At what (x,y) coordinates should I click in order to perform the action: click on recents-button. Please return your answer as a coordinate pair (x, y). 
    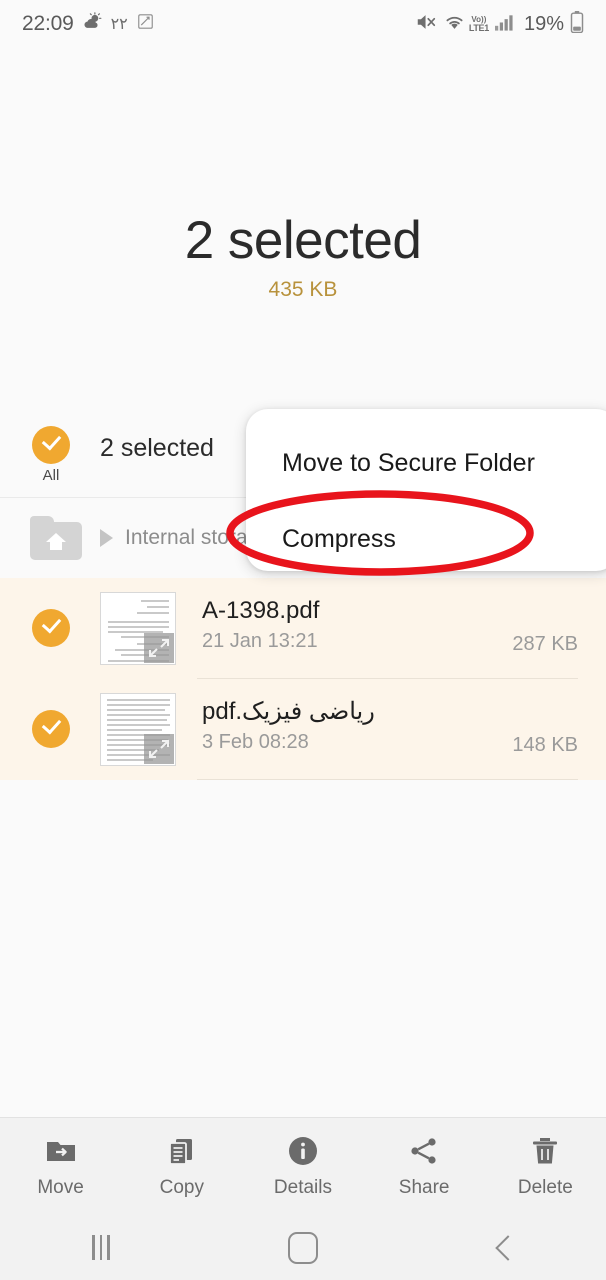
    Looking at the image, I should click on (101, 1247).